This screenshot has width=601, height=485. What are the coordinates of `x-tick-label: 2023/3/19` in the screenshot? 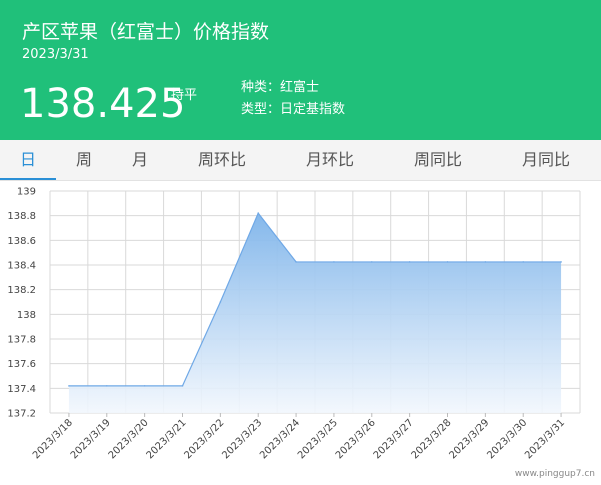 It's located at (91, 439).